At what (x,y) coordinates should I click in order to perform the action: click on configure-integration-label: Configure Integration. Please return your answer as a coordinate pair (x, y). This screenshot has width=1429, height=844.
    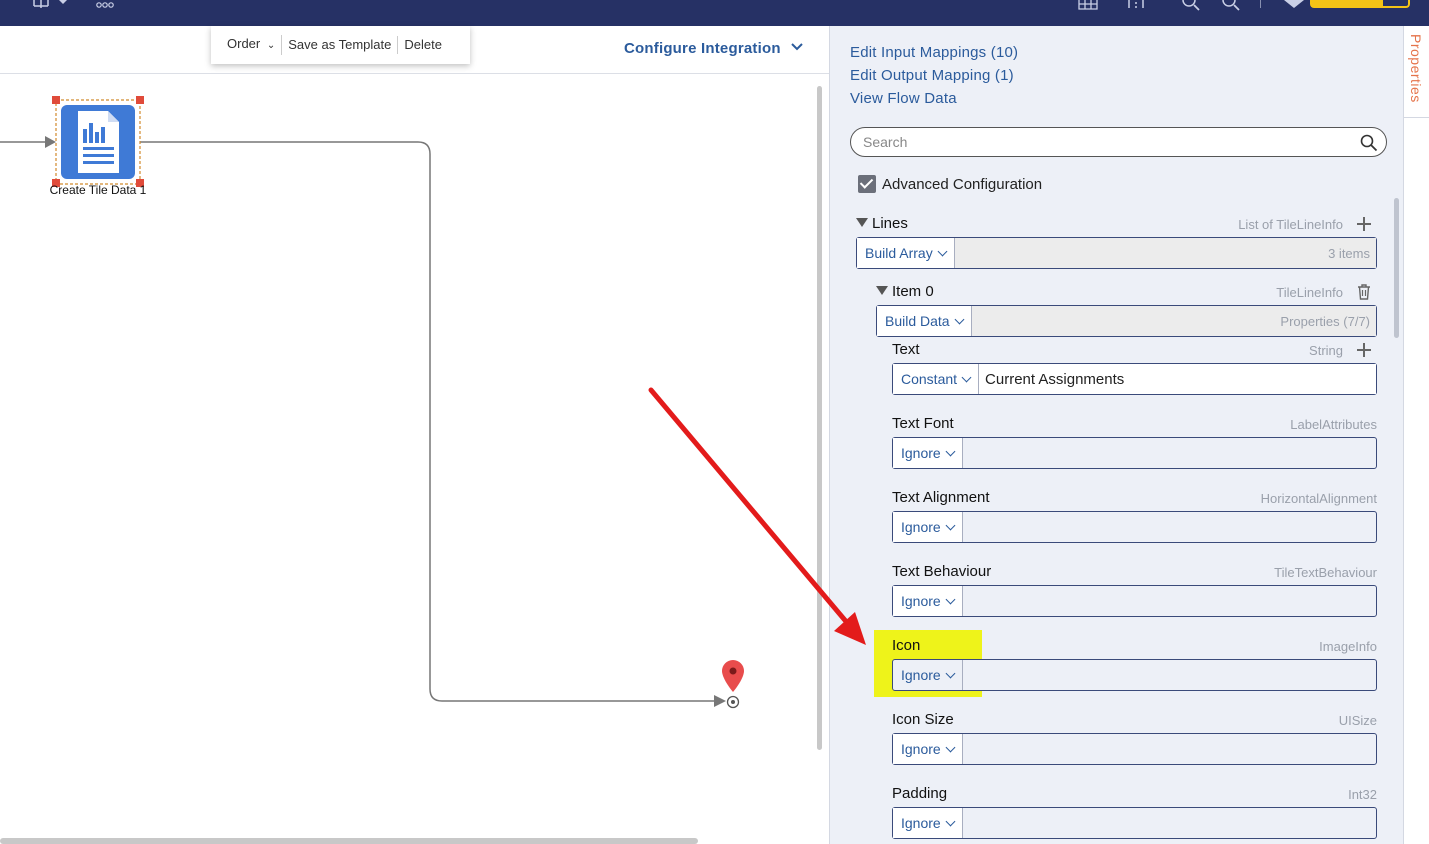
    Looking at the image, I should click on (702, 48).